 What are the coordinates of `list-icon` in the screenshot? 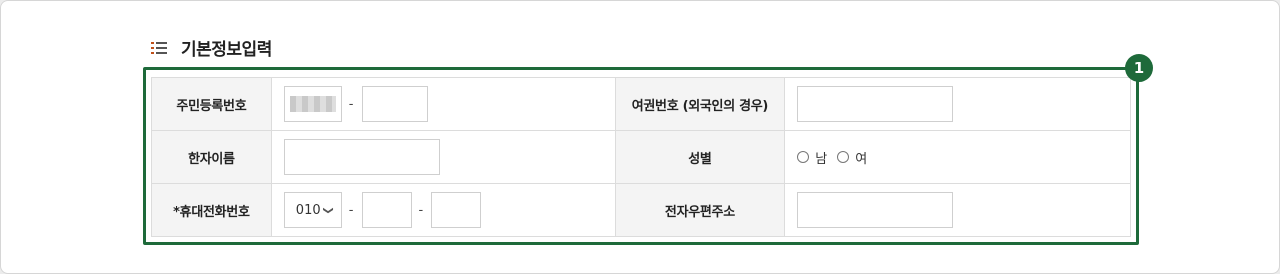 It's located at (159, 47).